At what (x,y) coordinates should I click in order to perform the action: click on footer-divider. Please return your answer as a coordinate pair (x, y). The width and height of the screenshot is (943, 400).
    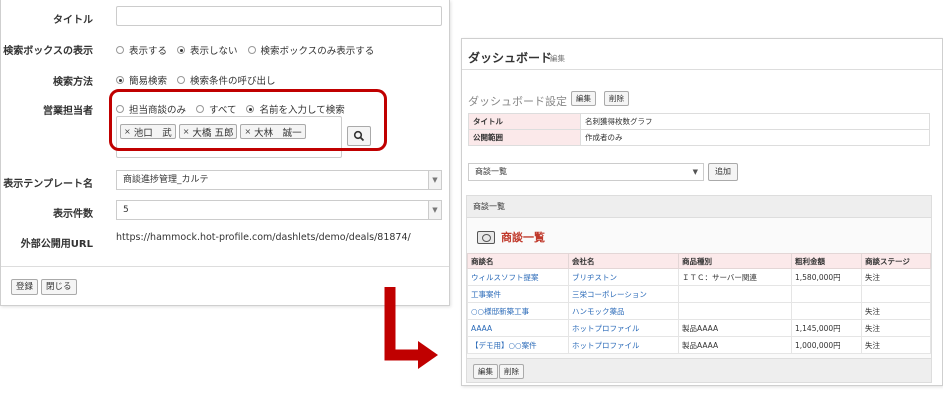
    Looking at the image, I should click on (225, 266).